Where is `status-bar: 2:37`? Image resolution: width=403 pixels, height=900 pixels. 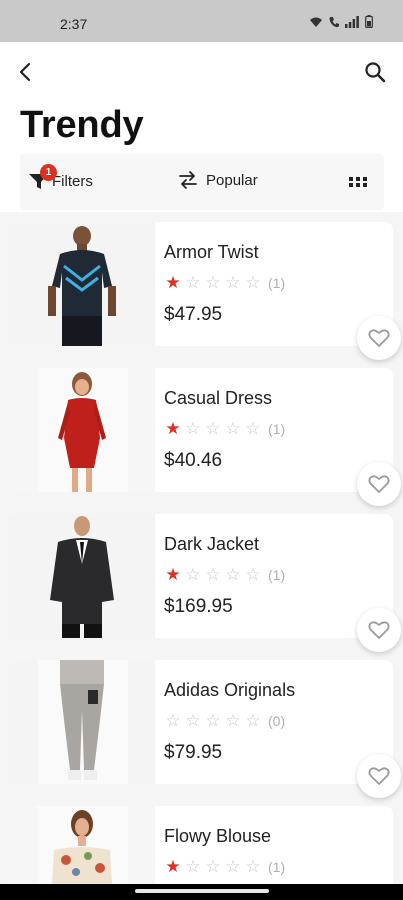 status-bar: 2:37 is located at coordinates (201, 21).